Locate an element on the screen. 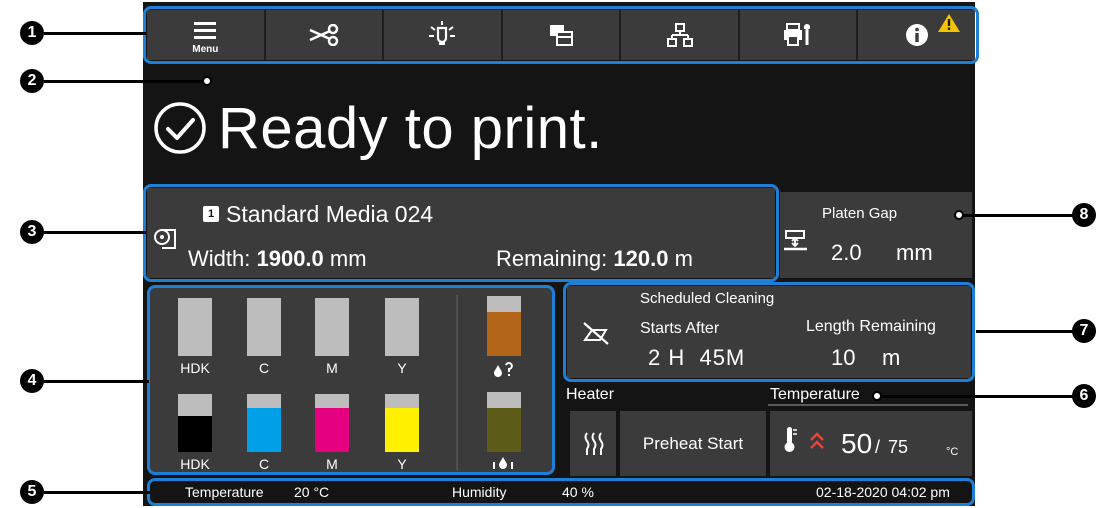 This screenshot has width=1108, height=508. ink-label-c-bottom: C is located at coordinates (264, 464).